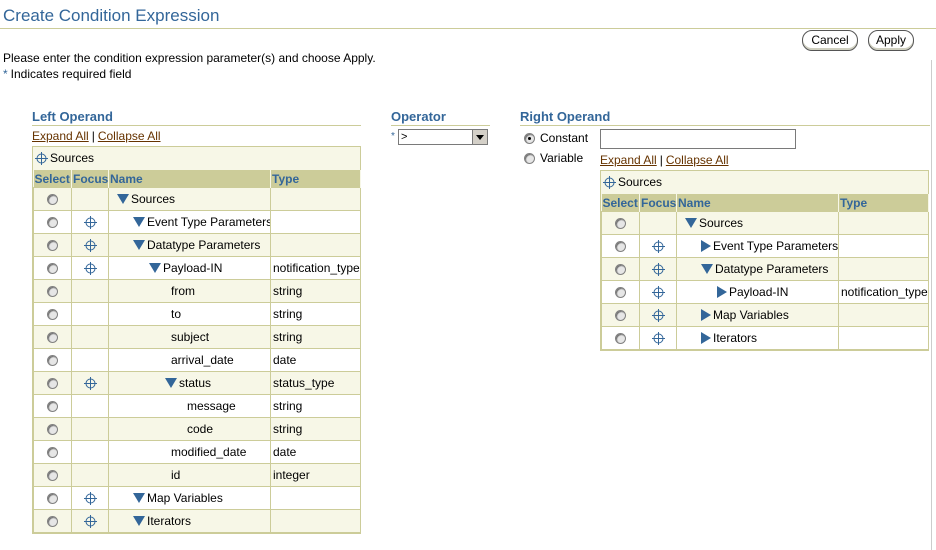 The height and width of the screenshot is (550, 936). I want to click on required-note-text: Indicates required field, so click(71, 74).